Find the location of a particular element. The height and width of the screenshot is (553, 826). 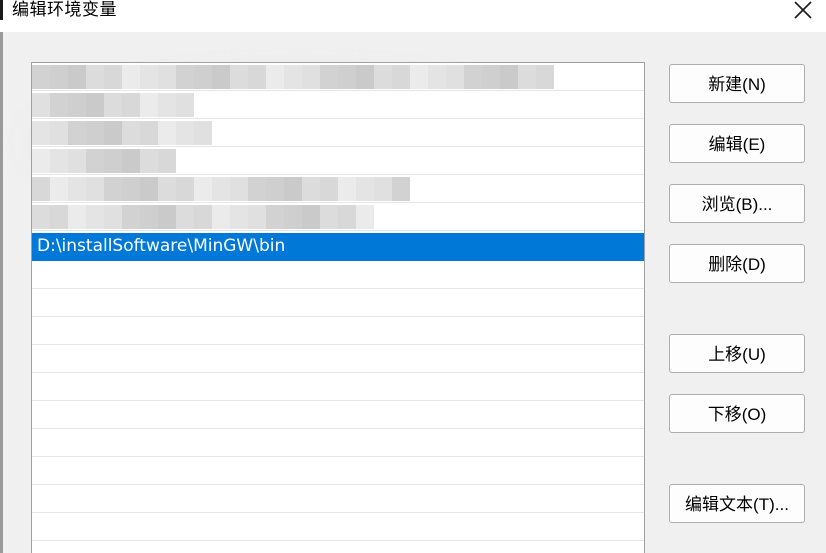

new-button: 新建(N) is located at coordinates (737, 83).